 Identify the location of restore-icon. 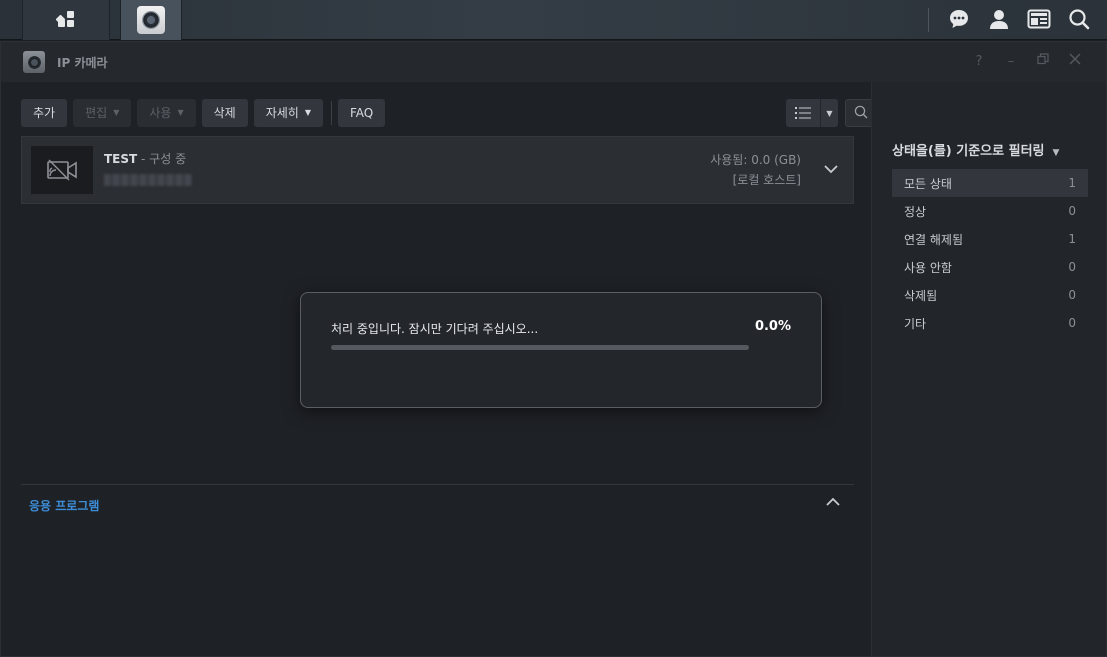
(1043, 59).